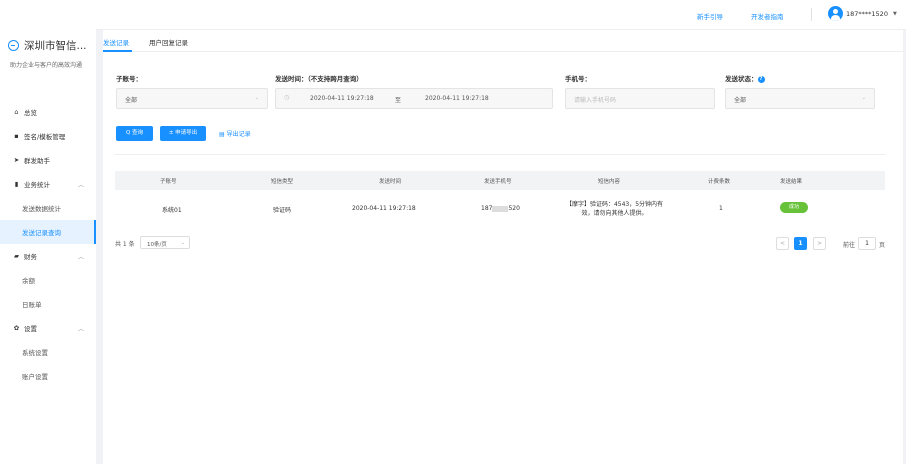  What do you see at coordinates (35, 353) in the screenshot?
I see `sidebar-item-label: 系统设置` at bounding box center [35, 353].